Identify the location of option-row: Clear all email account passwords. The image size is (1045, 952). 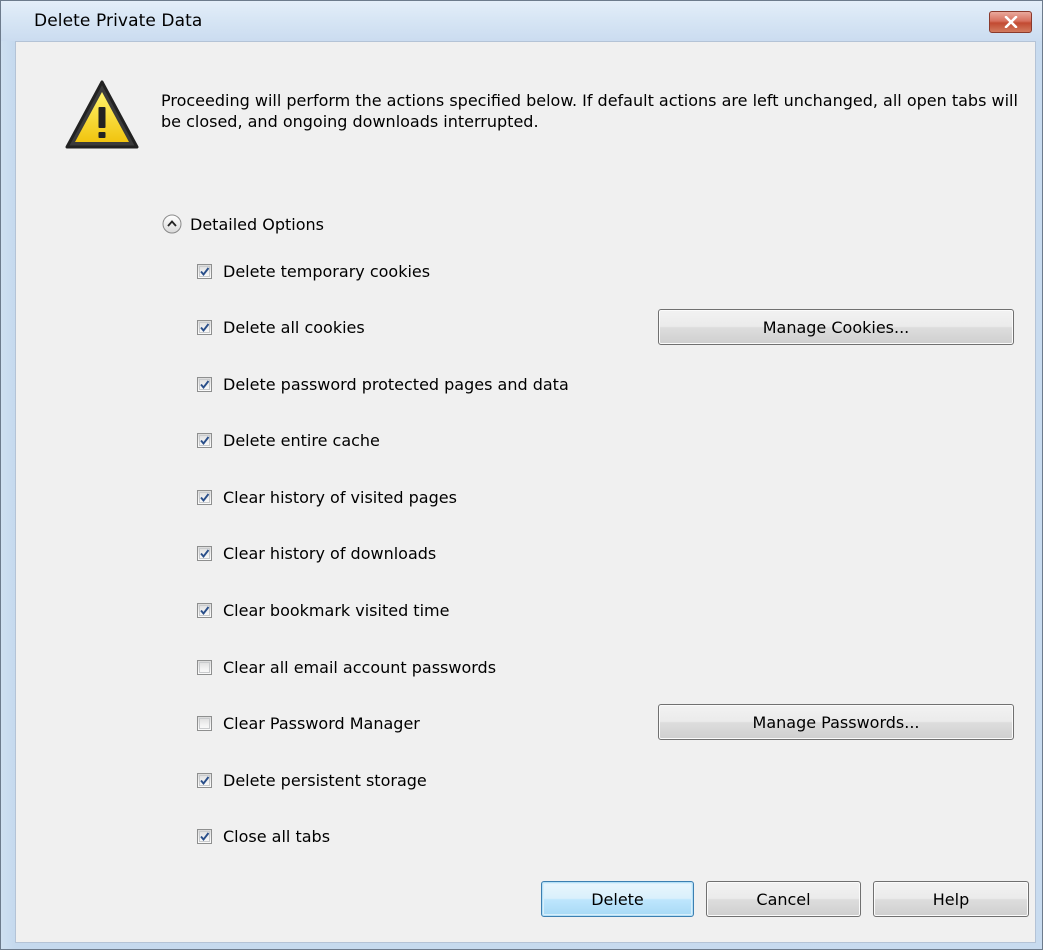
(346, 667).